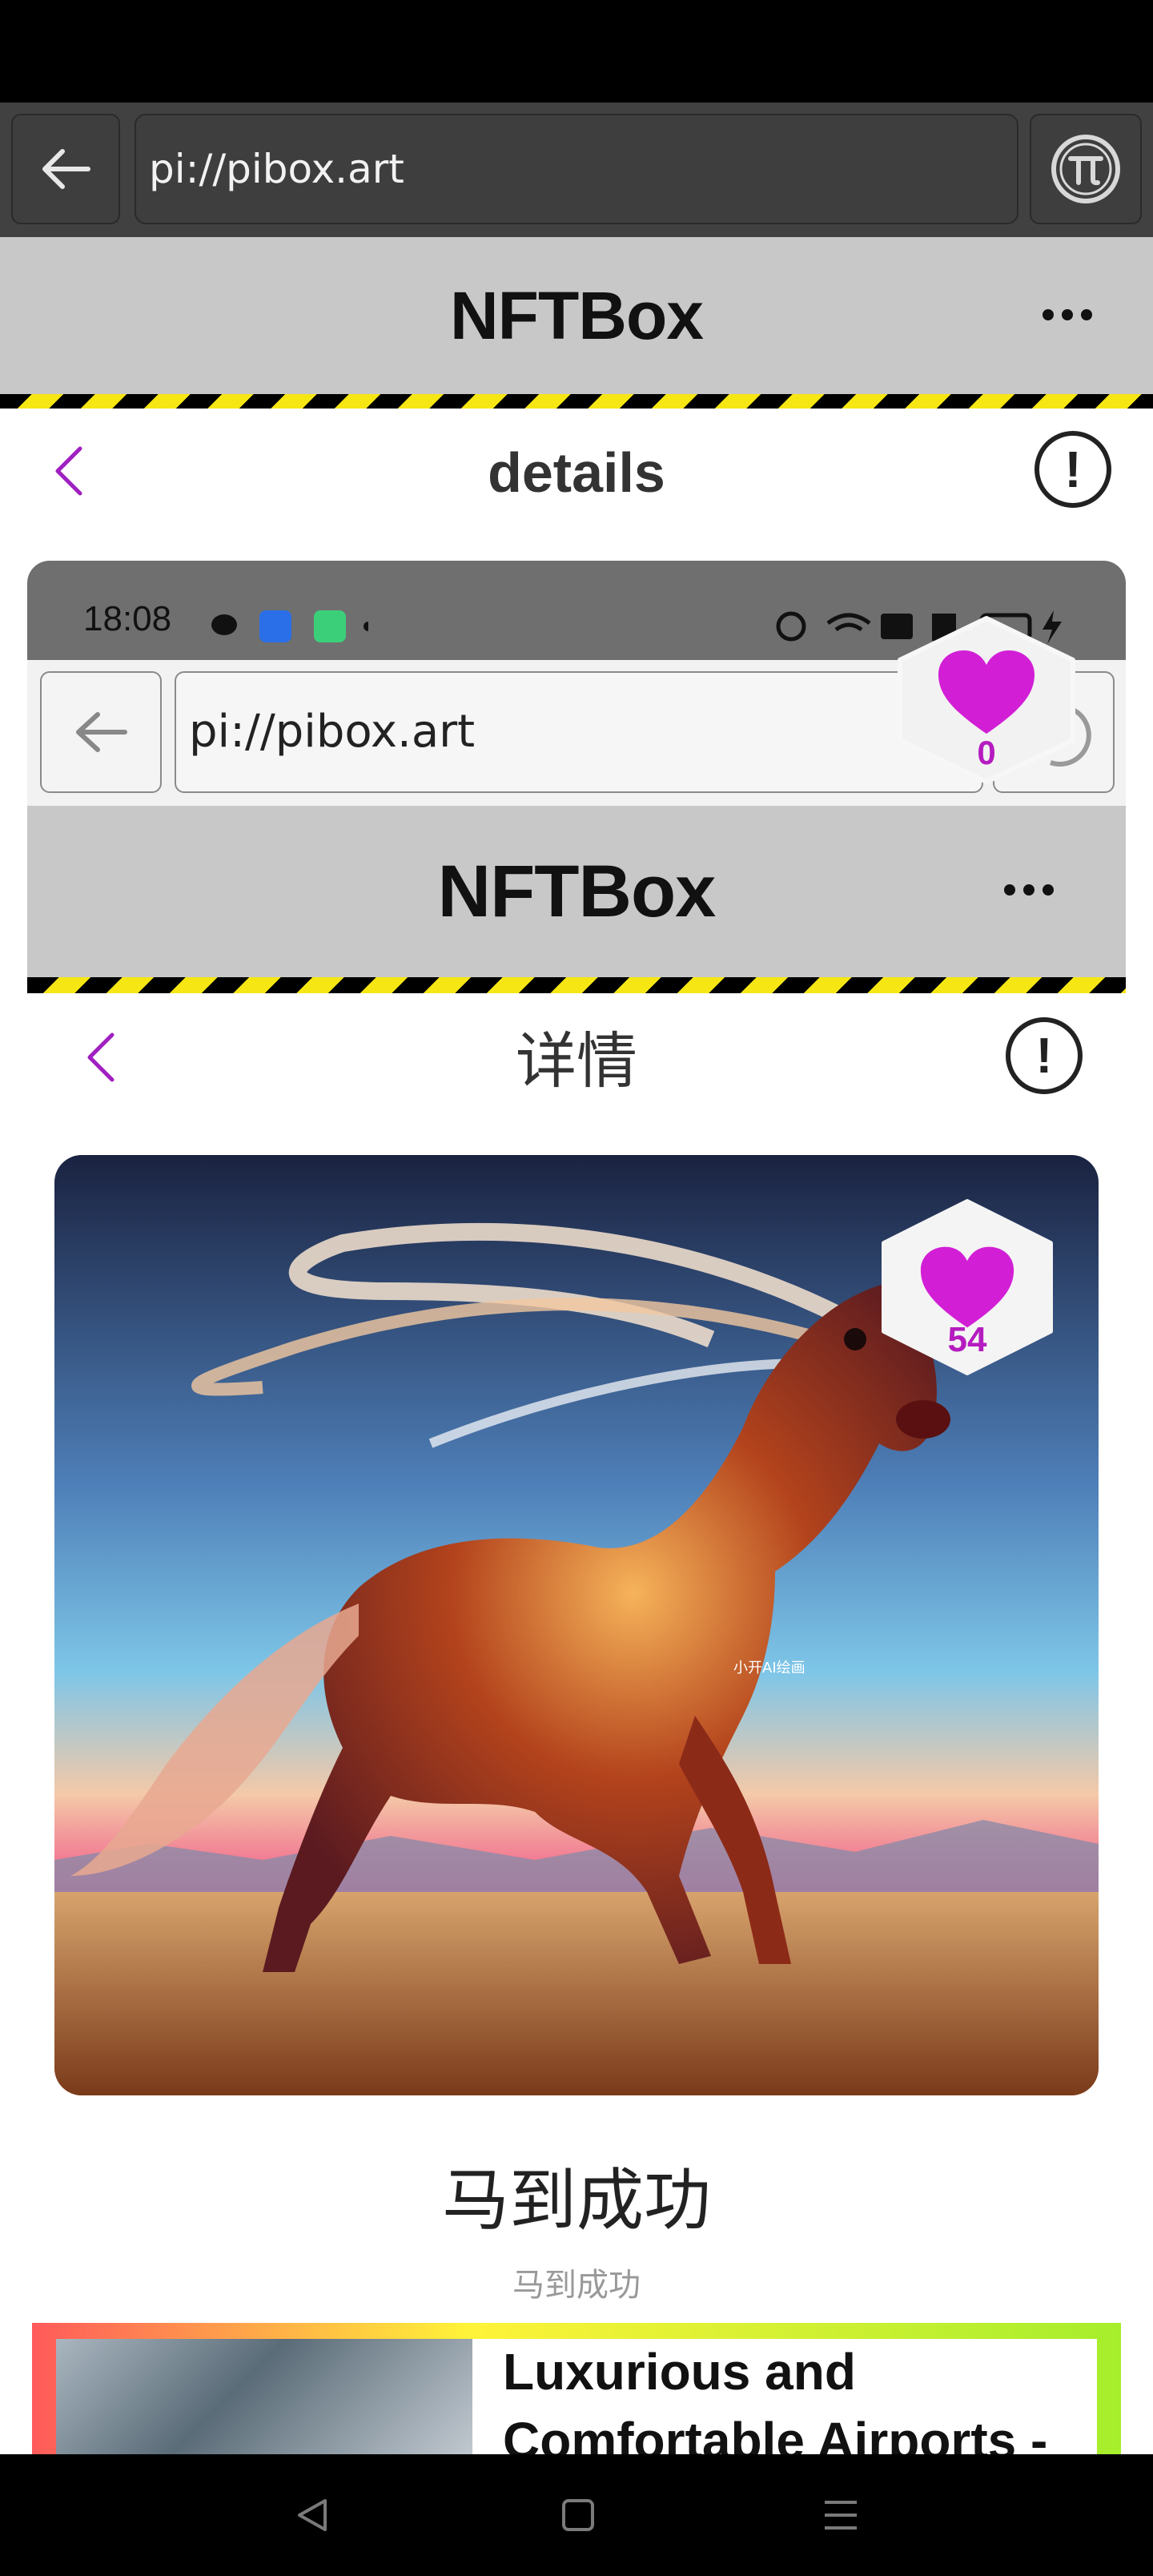 Image resolution: width=1153 pixels, height=2576 pixels. I want to click on embedded-page-title: 详情, so click(576, 1061).